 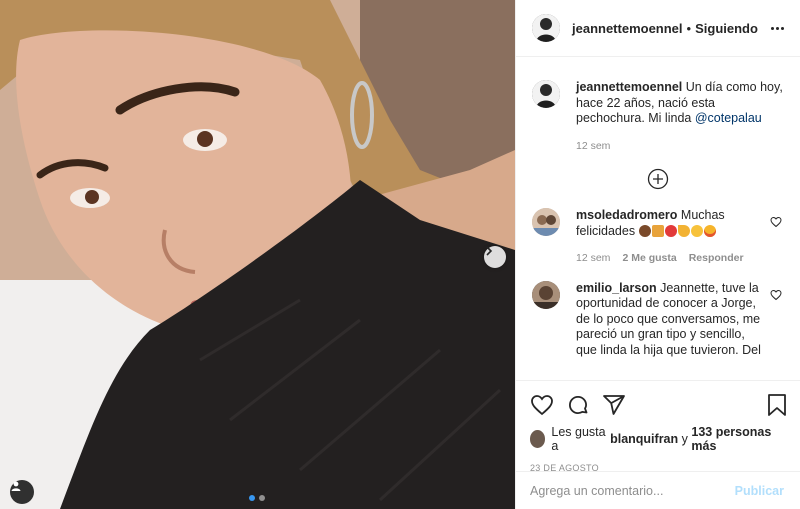 What do you see at coordinates (649, 259) in the screenshot?
I see `comment-likes: 2 Me gusta` at bounding box center [649, 259].